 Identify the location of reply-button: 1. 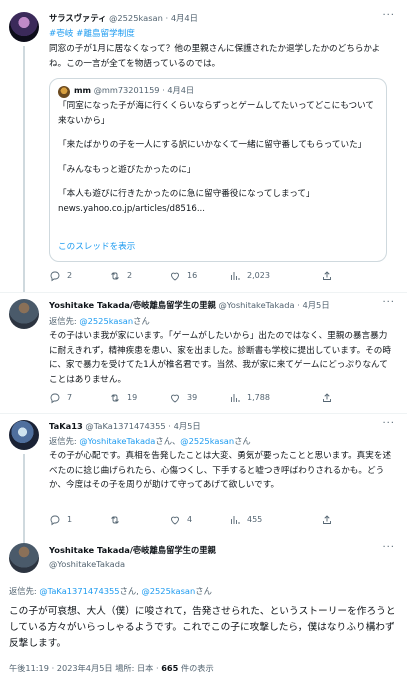
(60, 520).